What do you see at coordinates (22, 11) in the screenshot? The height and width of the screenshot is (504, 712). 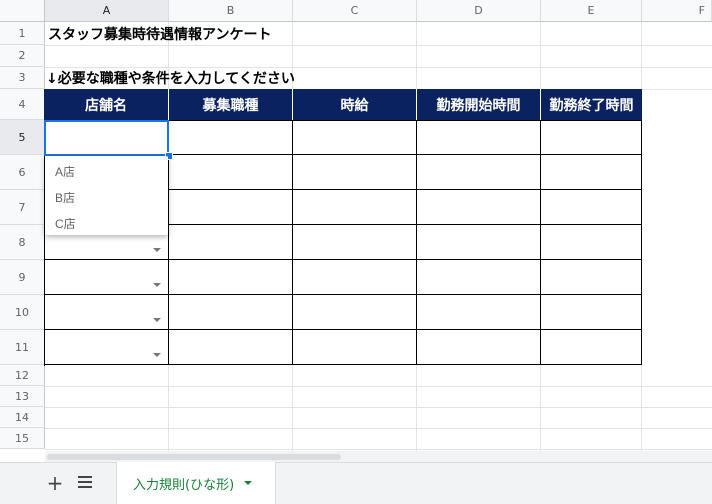 I see `select-all-corner` at bounding box center [22, 11].